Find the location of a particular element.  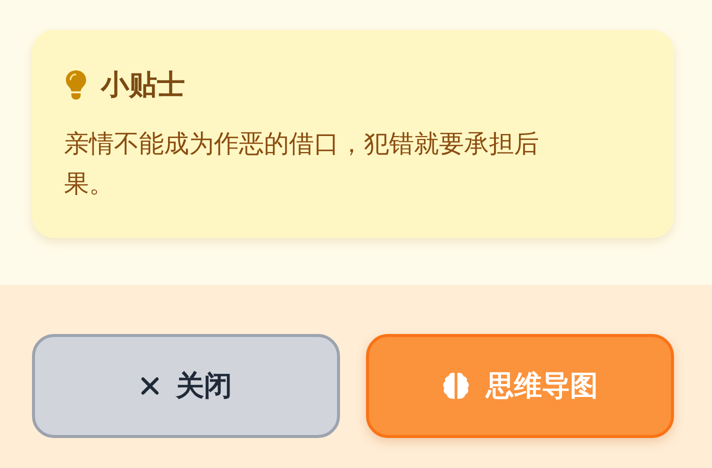

brain-icon is located at coordinates (456, 386).